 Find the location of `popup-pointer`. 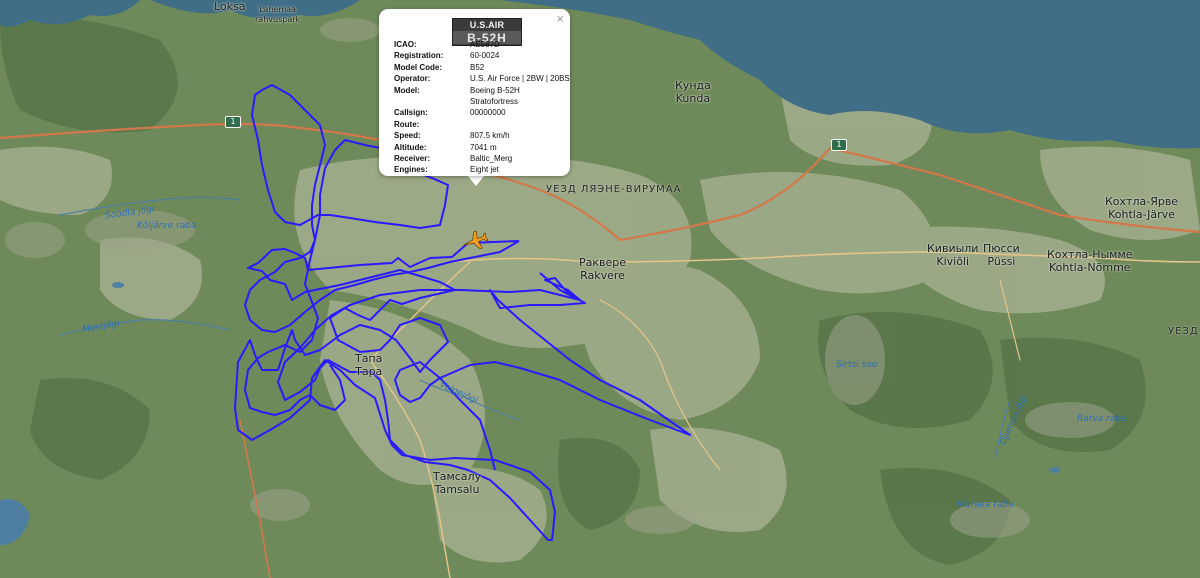

popup-pointer is located at coordinates (476, 180).